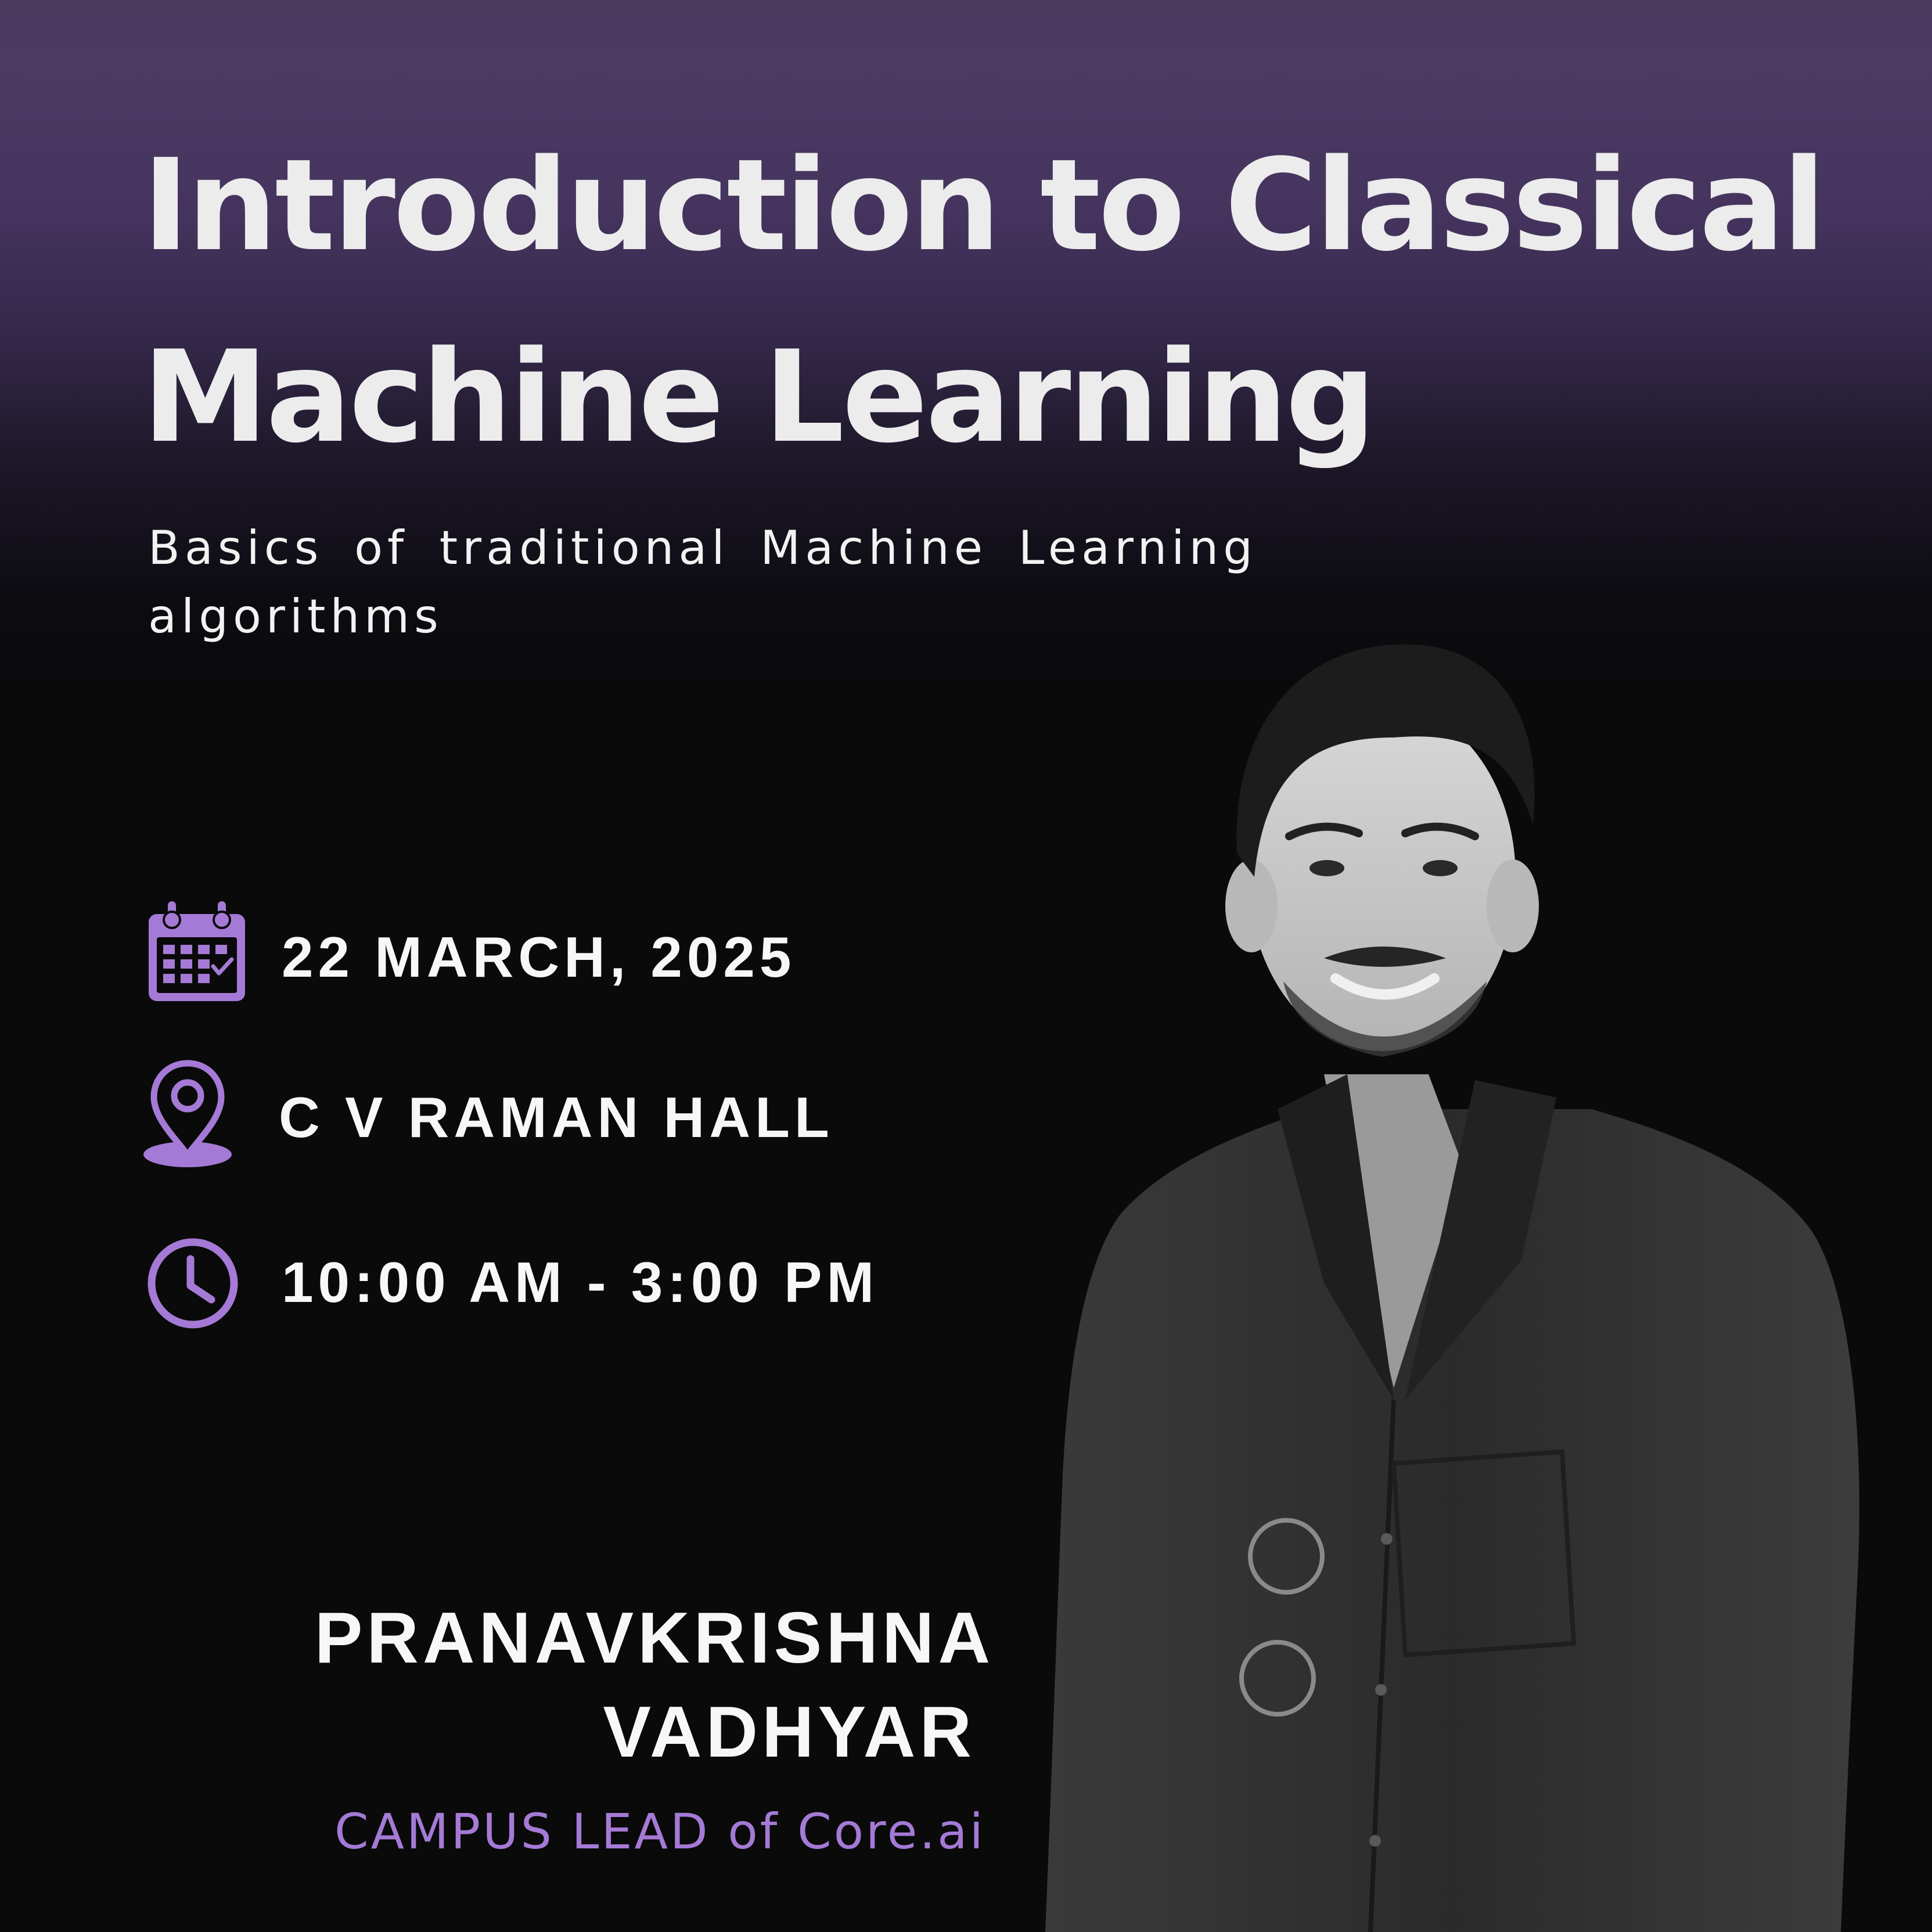 Image resolution: width=1932 pixels, height=1932 pixels. I want to click on clock-icon, so click(192, 1283).